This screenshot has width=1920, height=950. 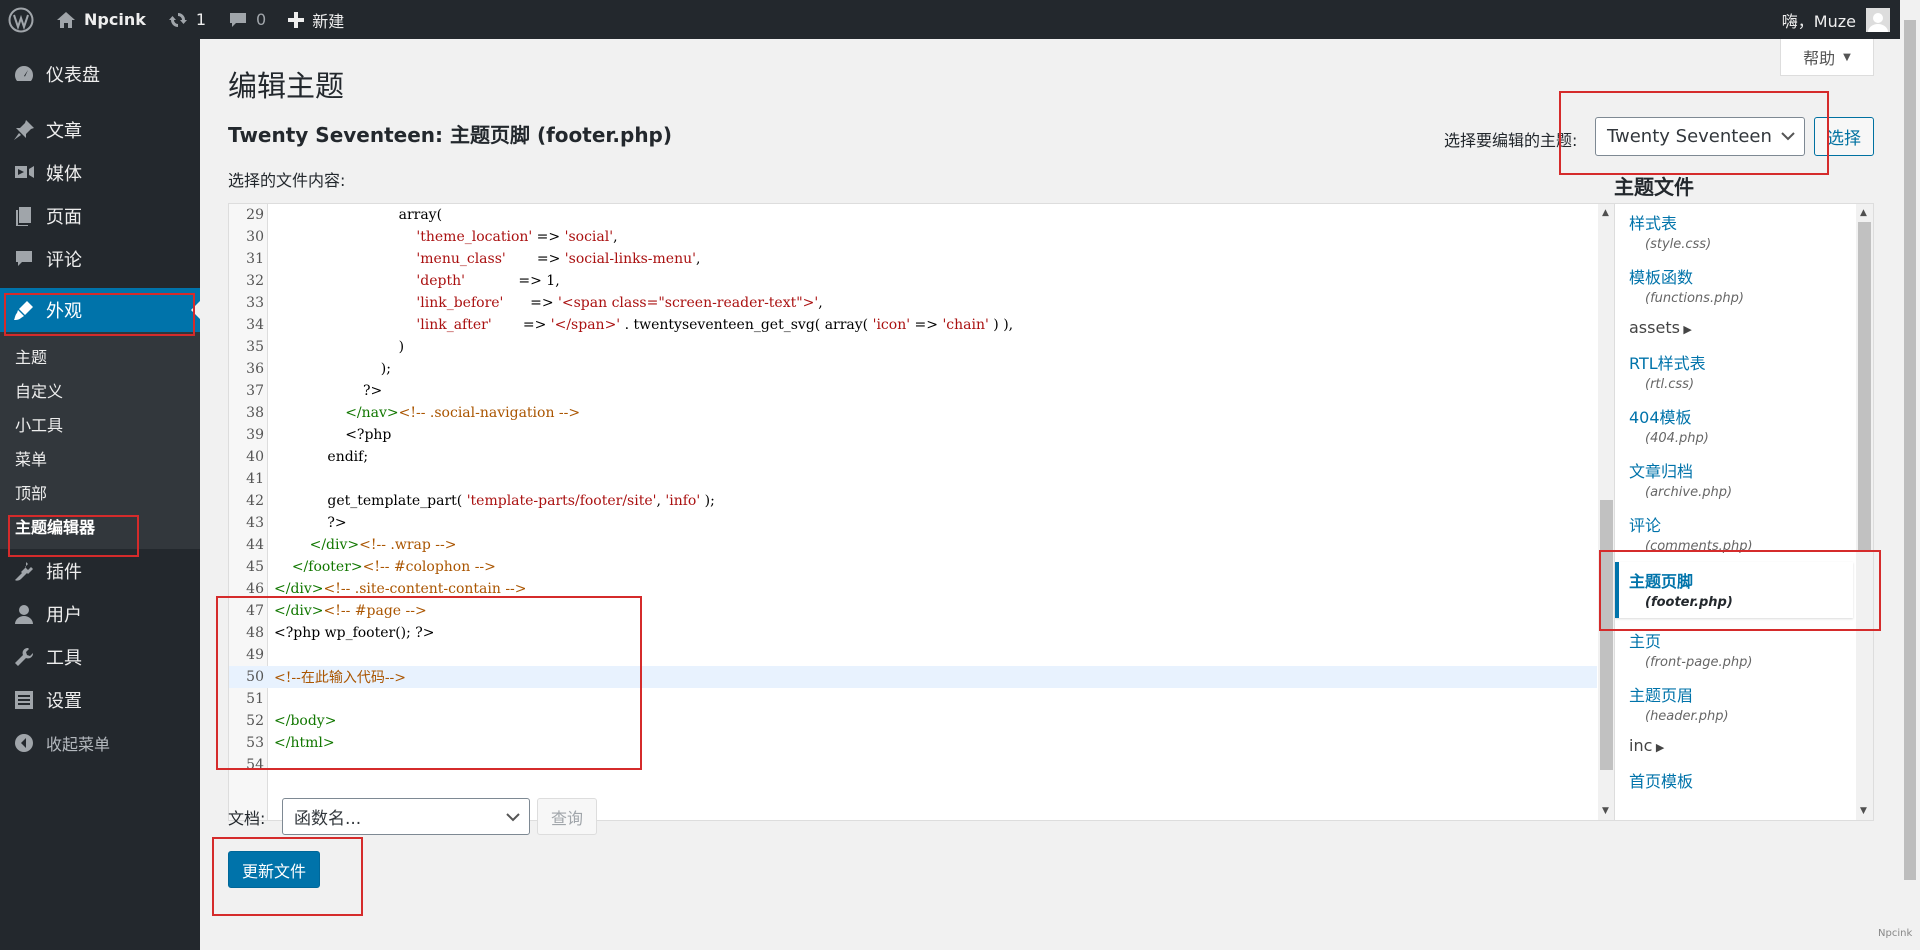 What do you see at coordinates (321, 457) in the screenshot?
I see `code-token: endif;` at bounding box center [321, 457].